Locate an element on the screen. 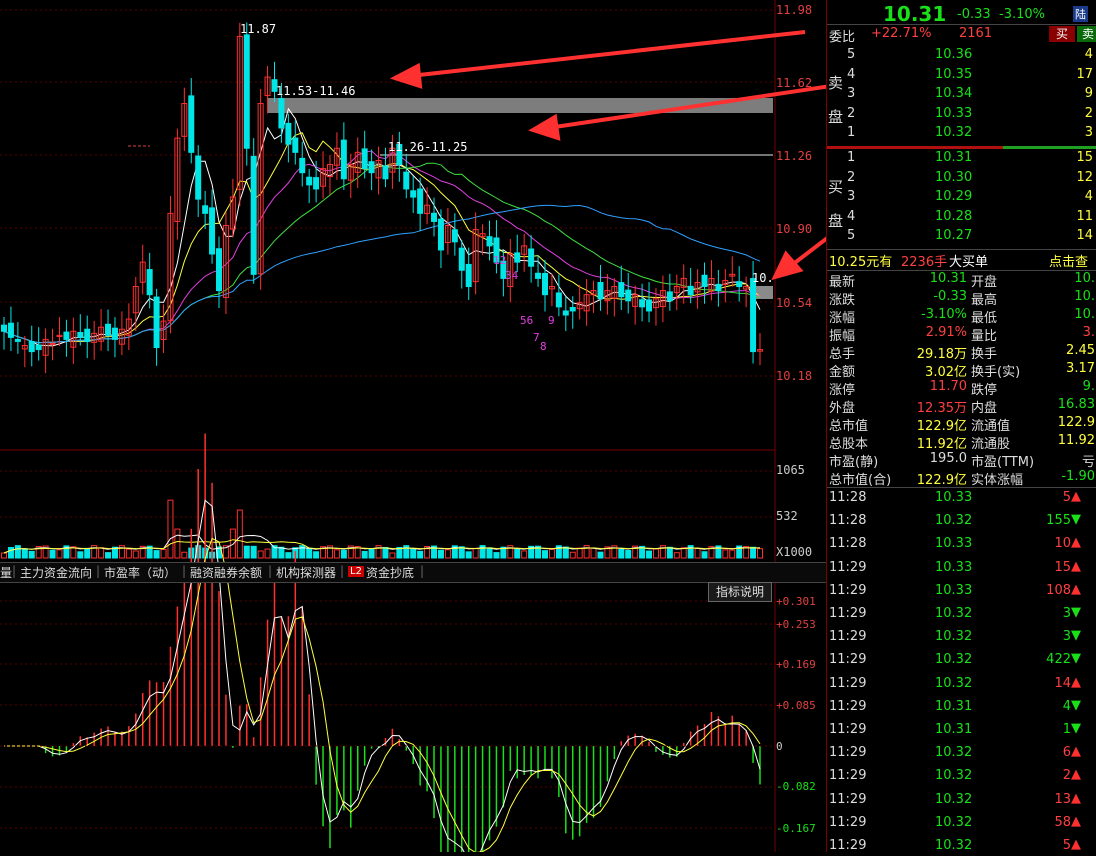  tab-fund-bottom-fishing: 资金抄底 is located at coordinates (390, 572).